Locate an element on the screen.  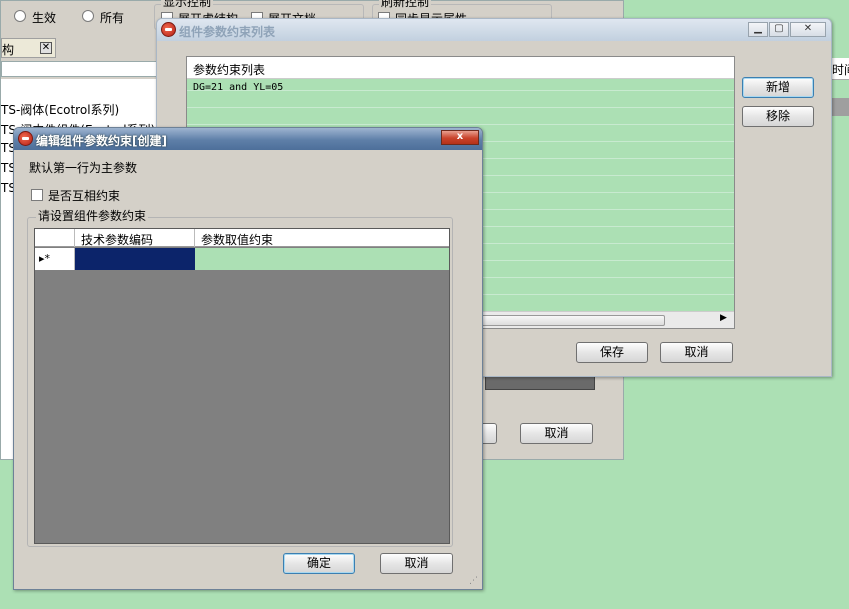
display-control-label: 显示控制 is located at coordinates (187, 4).